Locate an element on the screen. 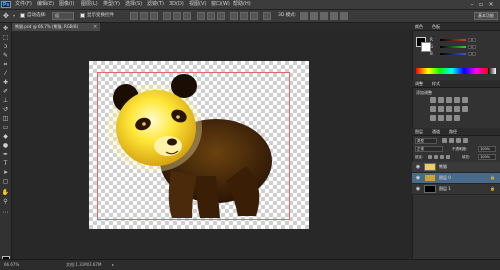 Image resolution: width=500 pixels, height=270 pixels. align-bottom-icon is located at coordinates (154, 16).